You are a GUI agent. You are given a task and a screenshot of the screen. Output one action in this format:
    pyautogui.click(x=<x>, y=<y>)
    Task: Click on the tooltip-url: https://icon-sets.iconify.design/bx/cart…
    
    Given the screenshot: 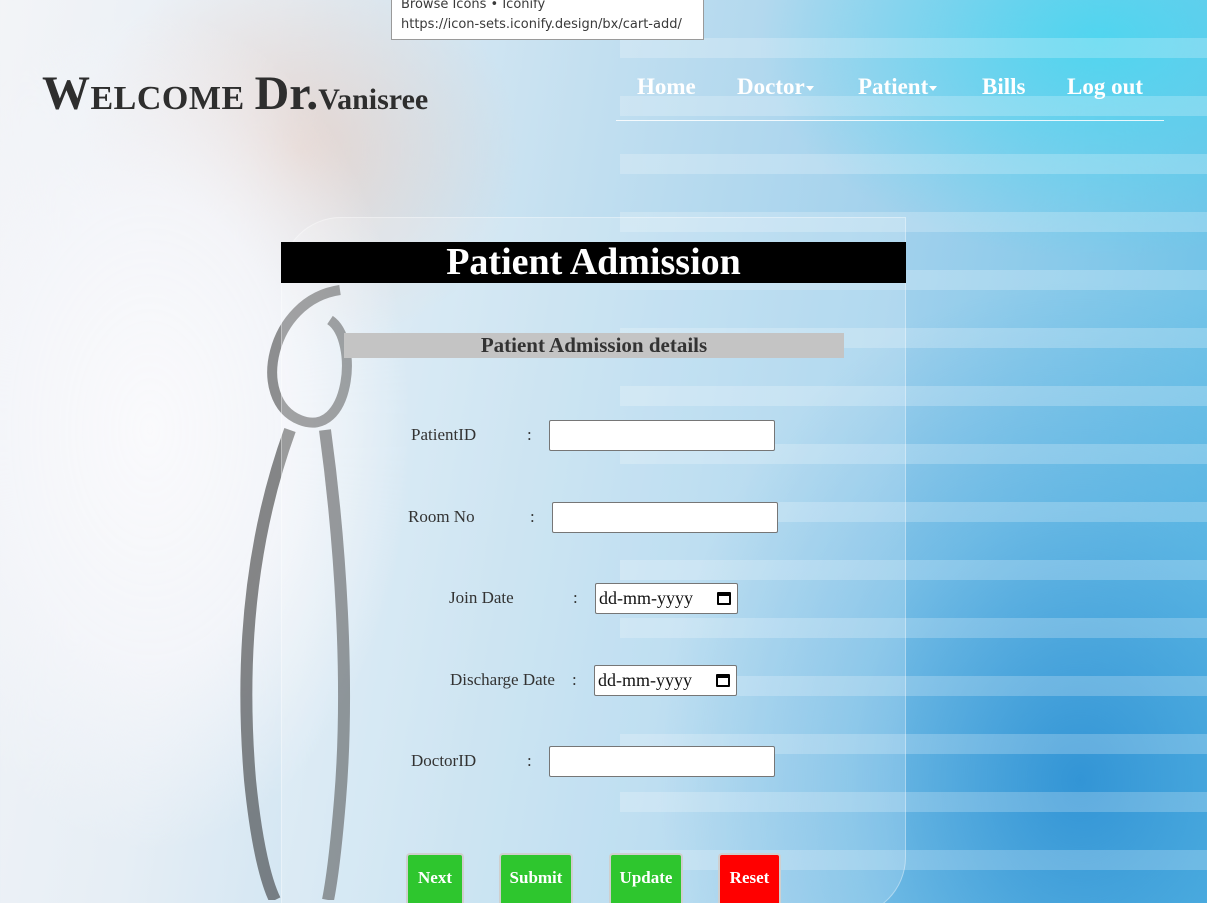 What is the action you would take?
    pyautogui.click(x=541, y=24)
    